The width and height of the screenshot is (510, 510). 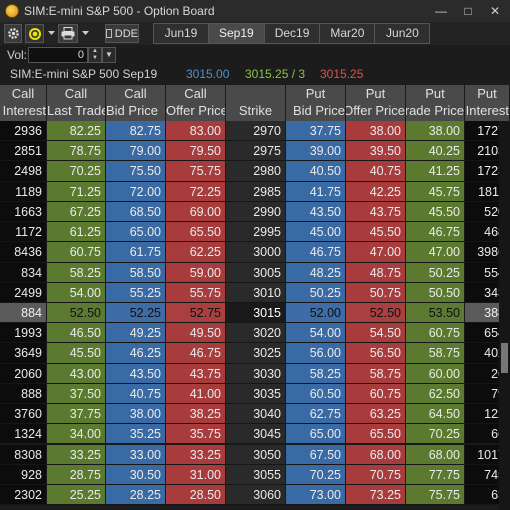 I want to click on call-open-interest-cell: 8436, so click(x=23, y=252).